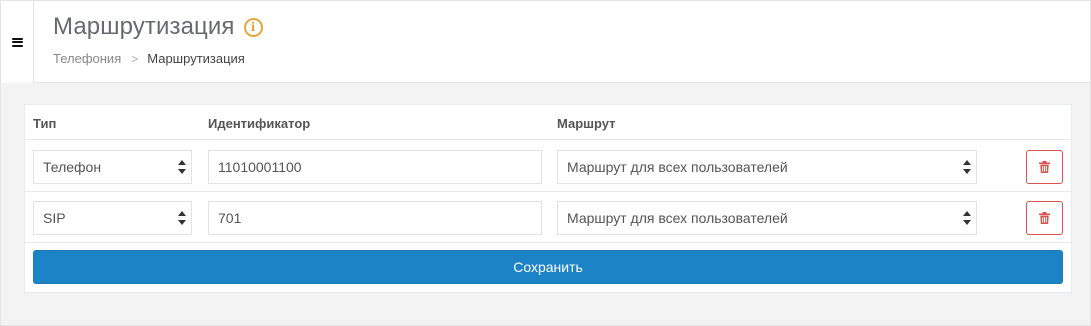  I want to click on breadcrumb-current: Маршрутизация, so click(196, 58).